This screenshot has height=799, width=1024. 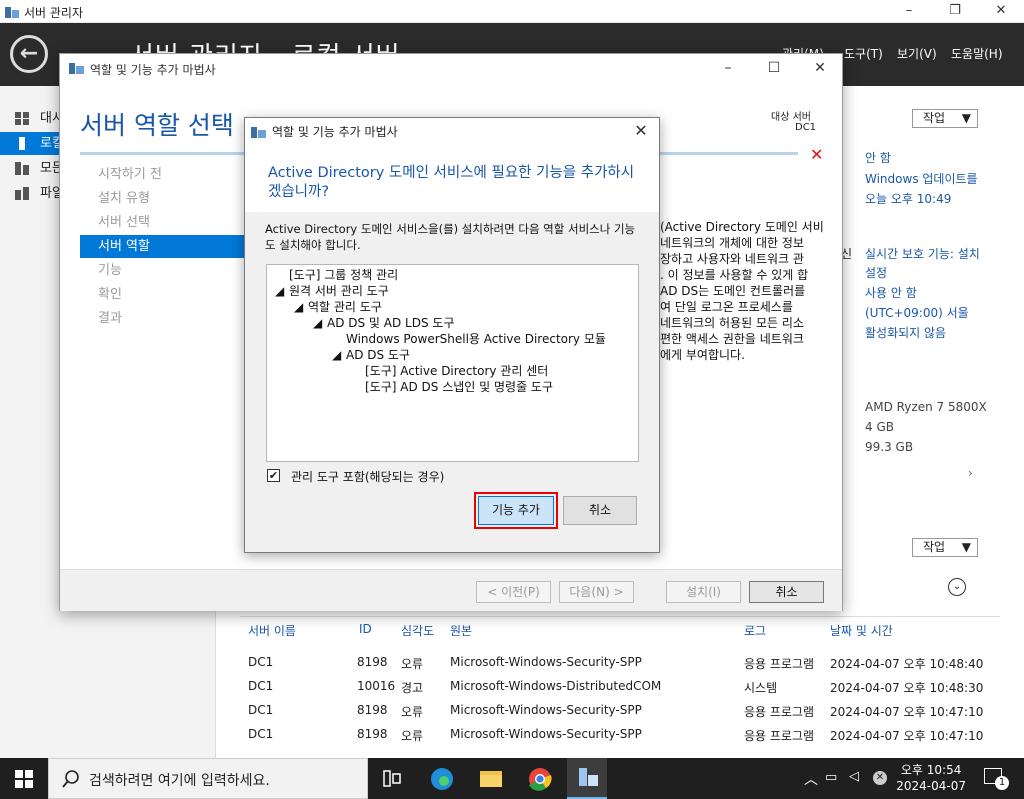 What do you see at coordinates (540, 778) in the screenshot?
I see `chrome-icon` at bounding box center [540, 778].